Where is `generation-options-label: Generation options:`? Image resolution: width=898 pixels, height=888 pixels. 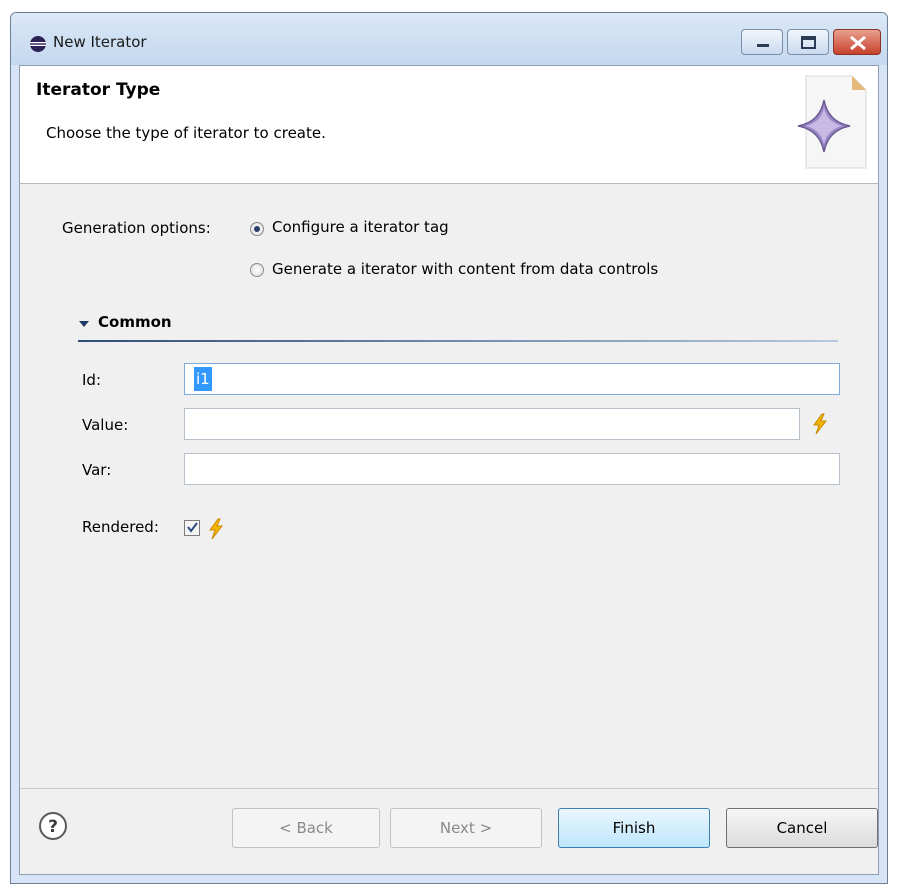
generation-options-label: Generation options: is located at coordinates (136, 228).